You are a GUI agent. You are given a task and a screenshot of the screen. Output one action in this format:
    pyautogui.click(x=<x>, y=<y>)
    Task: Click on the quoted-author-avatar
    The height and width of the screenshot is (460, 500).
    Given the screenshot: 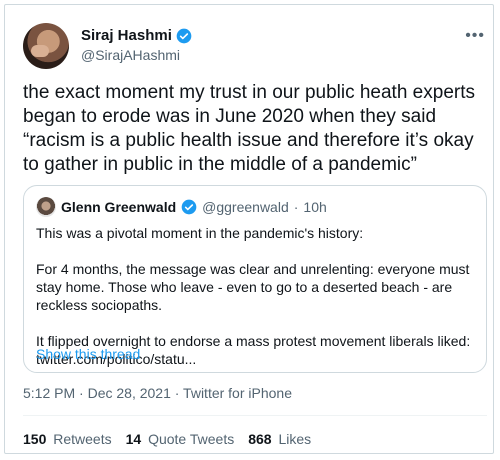 What is the action you would take?
    pyautogui.click(x=46, y=207)
    